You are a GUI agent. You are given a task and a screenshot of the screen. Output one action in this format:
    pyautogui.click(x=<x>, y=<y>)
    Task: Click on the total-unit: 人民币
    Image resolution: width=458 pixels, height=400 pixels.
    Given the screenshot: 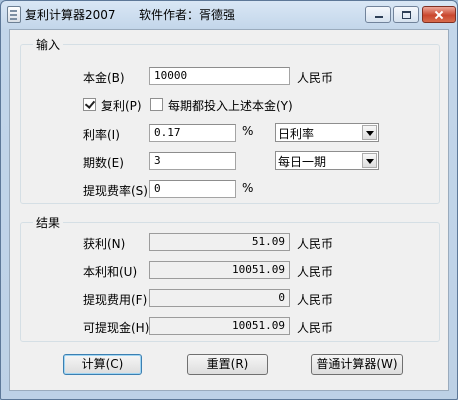 What is the action you would take?
    pyautogui.click(x=315, y=272)
    